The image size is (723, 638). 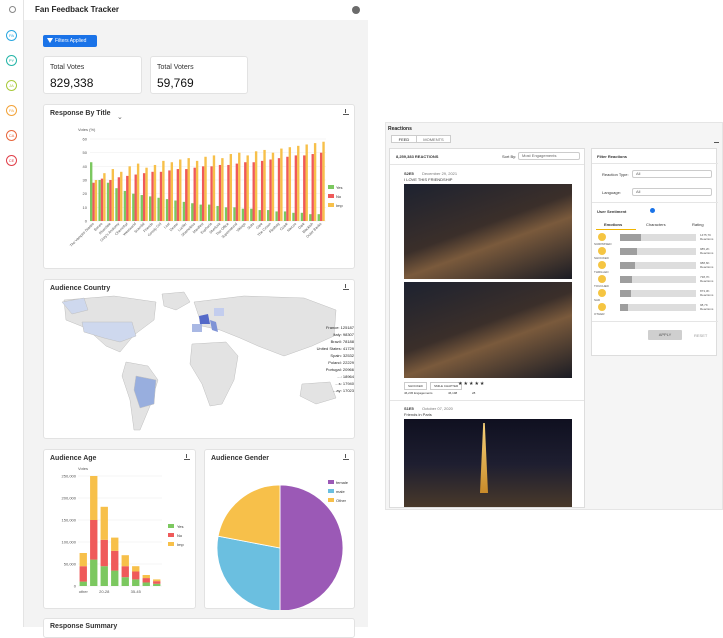 What do you see at coordinates (707, 265) in the screenshot?
I see `emotion-count: 988,6K Reactions` at bounding box center [707, 265].